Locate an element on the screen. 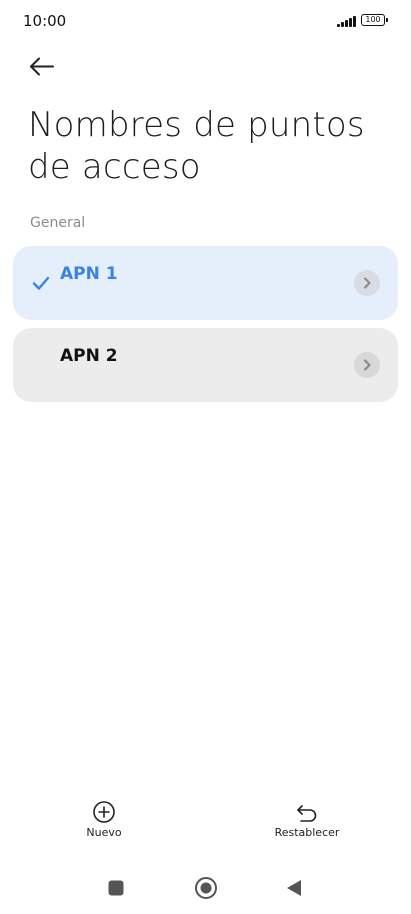 The image size is (411, 914). recents-button is located at coordinates (116, 888).